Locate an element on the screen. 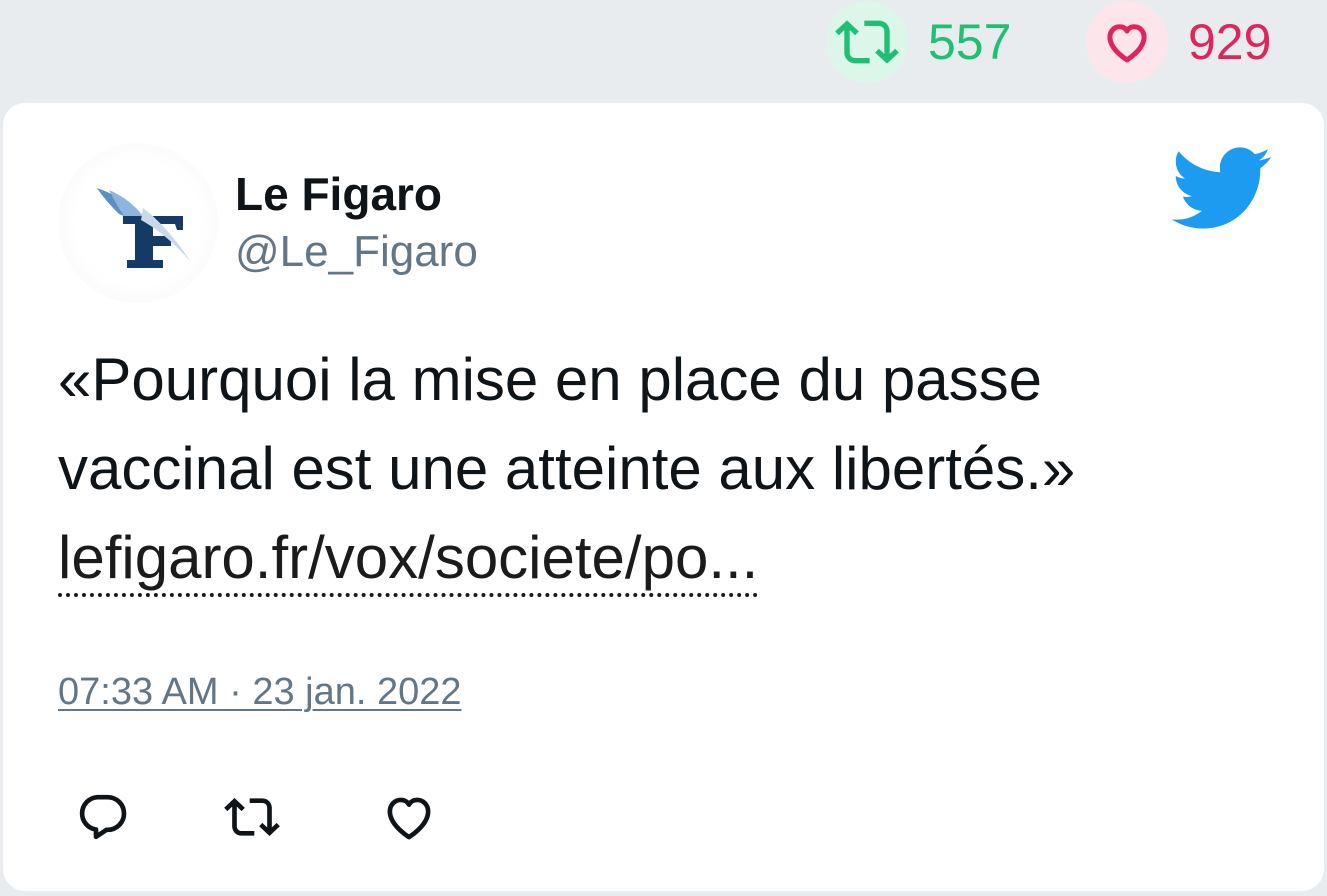  like-icon is located at coordinates (409, 819).